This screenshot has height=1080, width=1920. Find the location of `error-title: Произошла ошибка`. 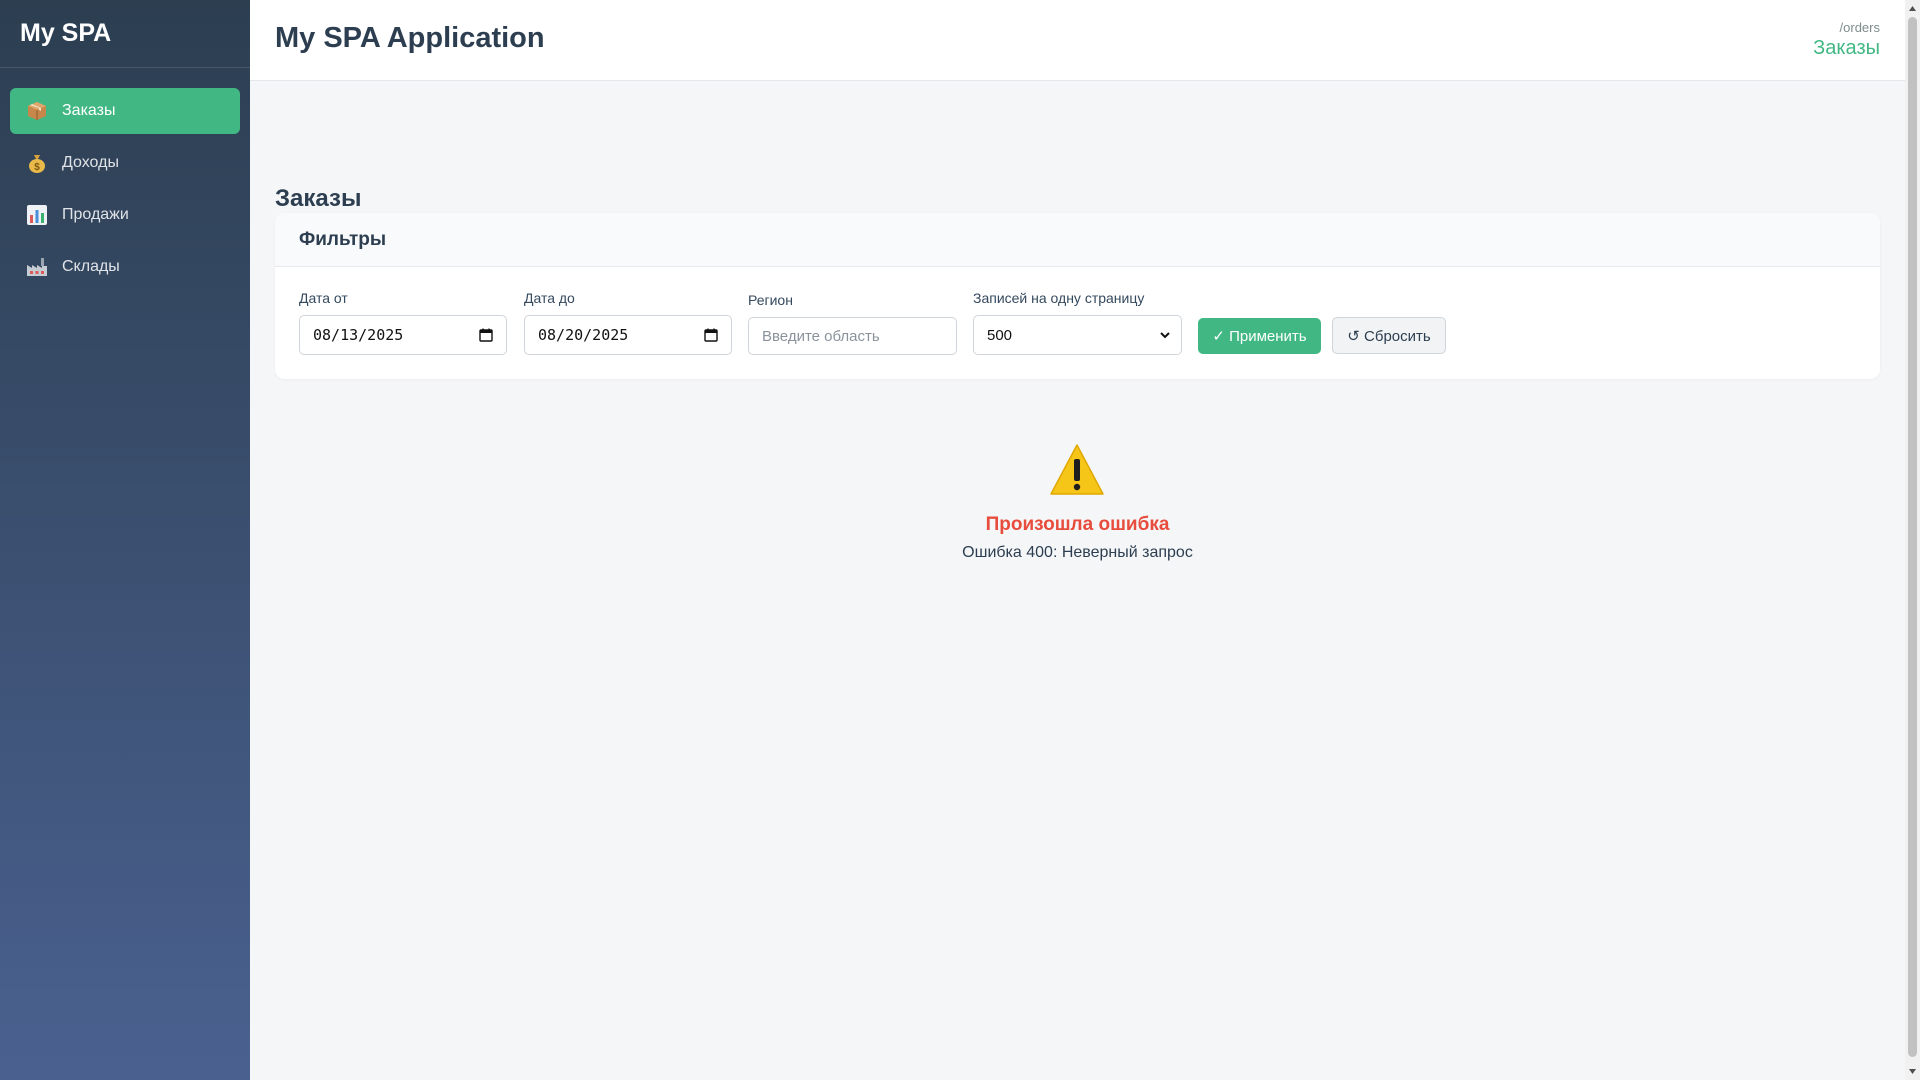

error-title: Произошла ошибка is located at coordinates (1077, 524).